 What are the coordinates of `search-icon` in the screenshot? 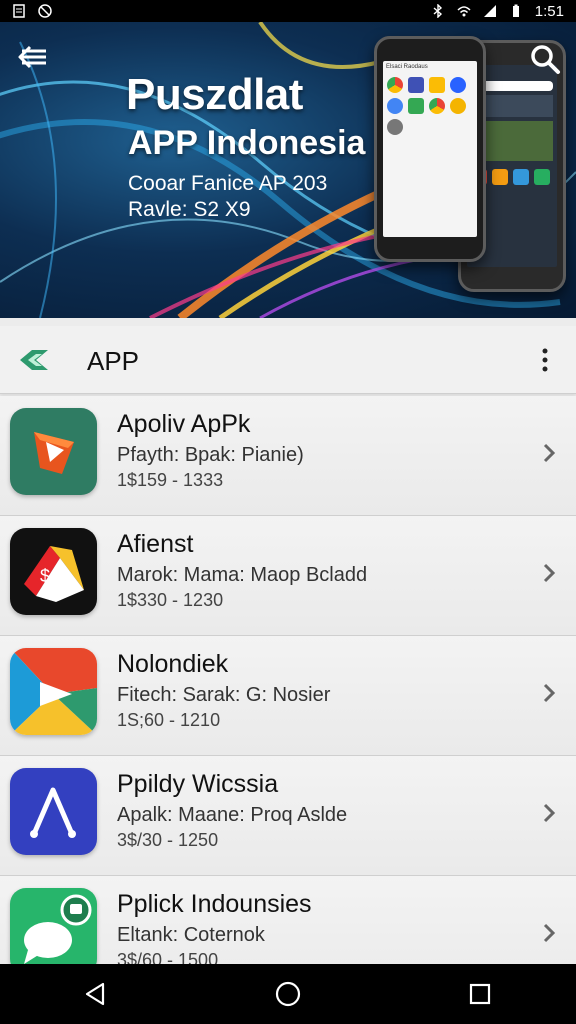 It's located at (545, 59).